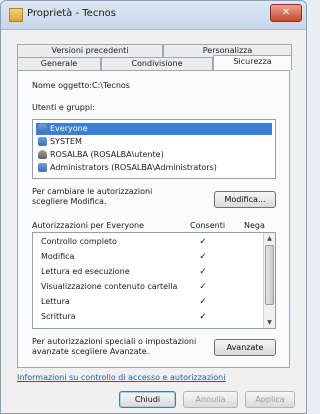 The image size is (320, 414). I want to click on permission-name: Lettura, so click(55, 301).